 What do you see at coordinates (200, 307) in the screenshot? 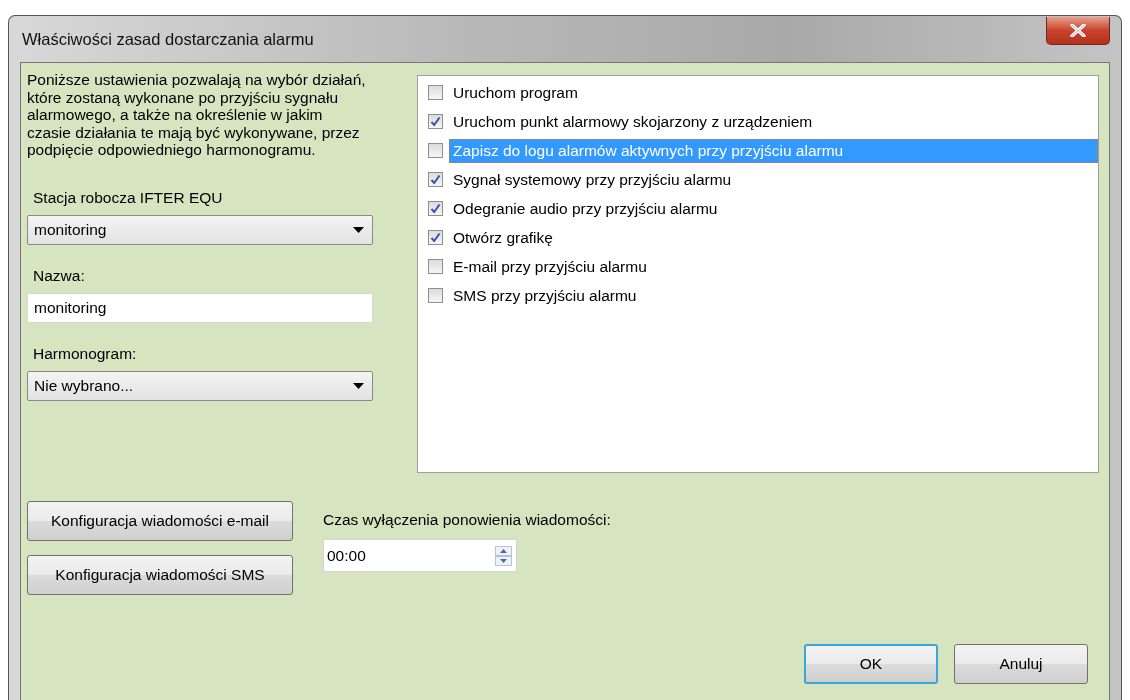
I see `text-field: monitoring` at bounding box center [200, 307].